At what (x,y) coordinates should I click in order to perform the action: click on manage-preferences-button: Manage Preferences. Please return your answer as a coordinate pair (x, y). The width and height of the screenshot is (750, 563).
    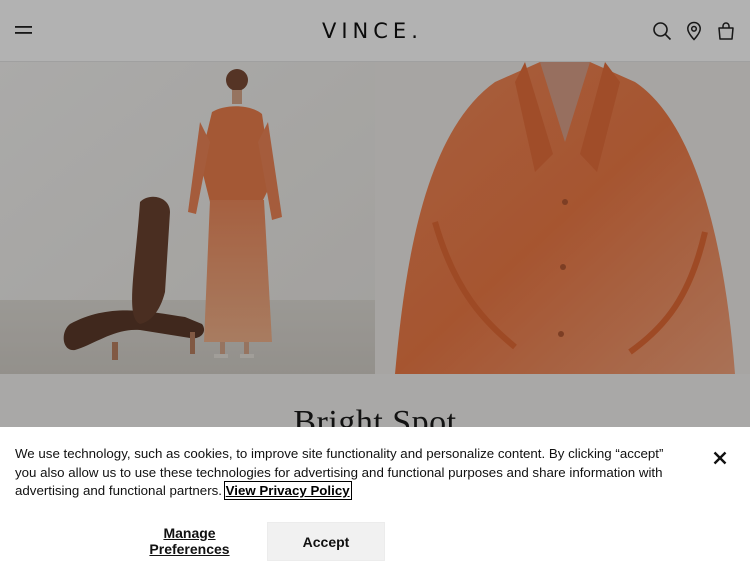
    Looking at the image, I should click on (189, 541).